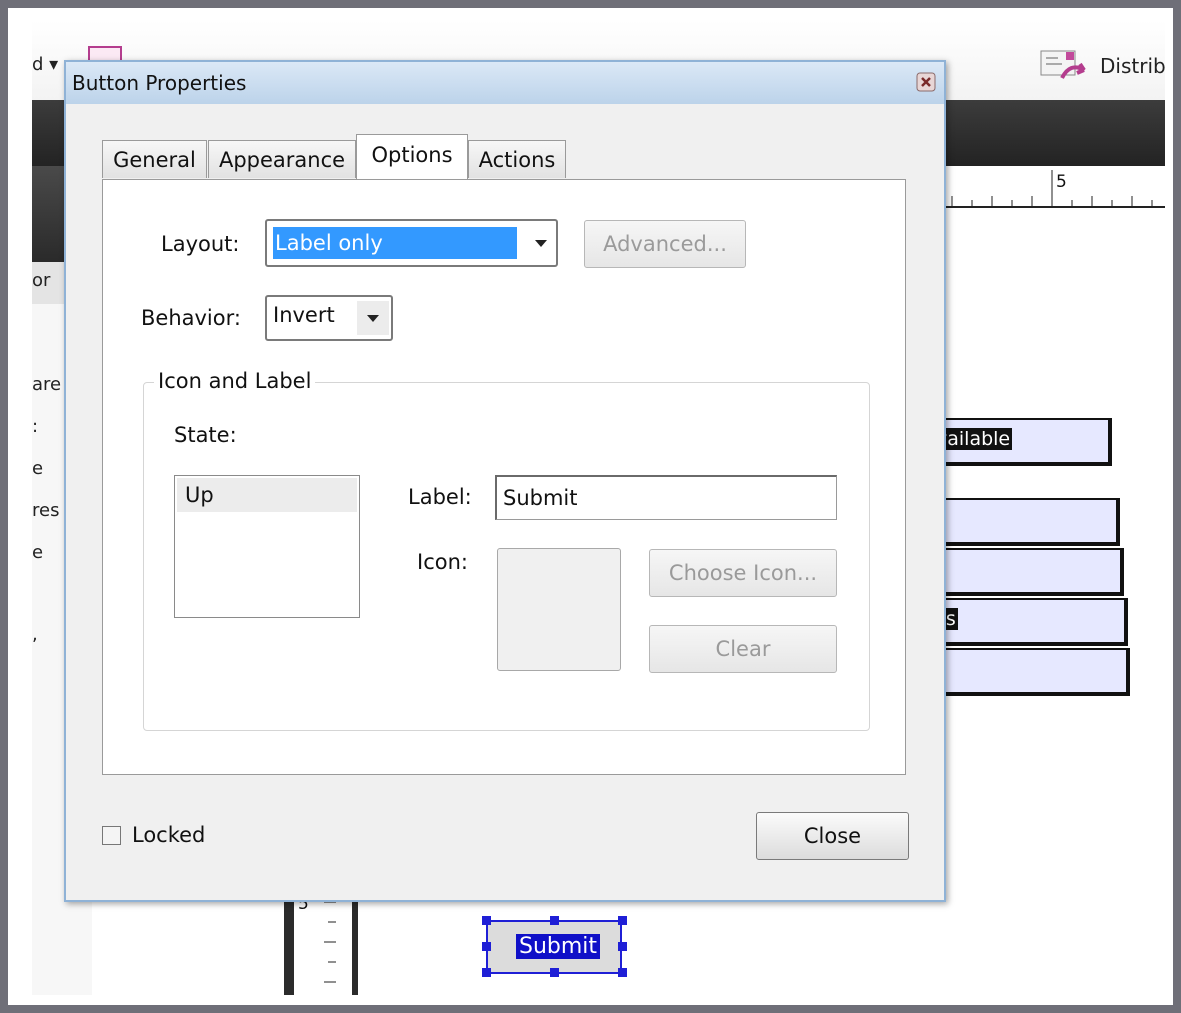 The width and height of the screenshot is (1181, 1013). Describe the element at coordinates (46, 510) in the screenshot. I see `left-panel-fragment: res` at that location.